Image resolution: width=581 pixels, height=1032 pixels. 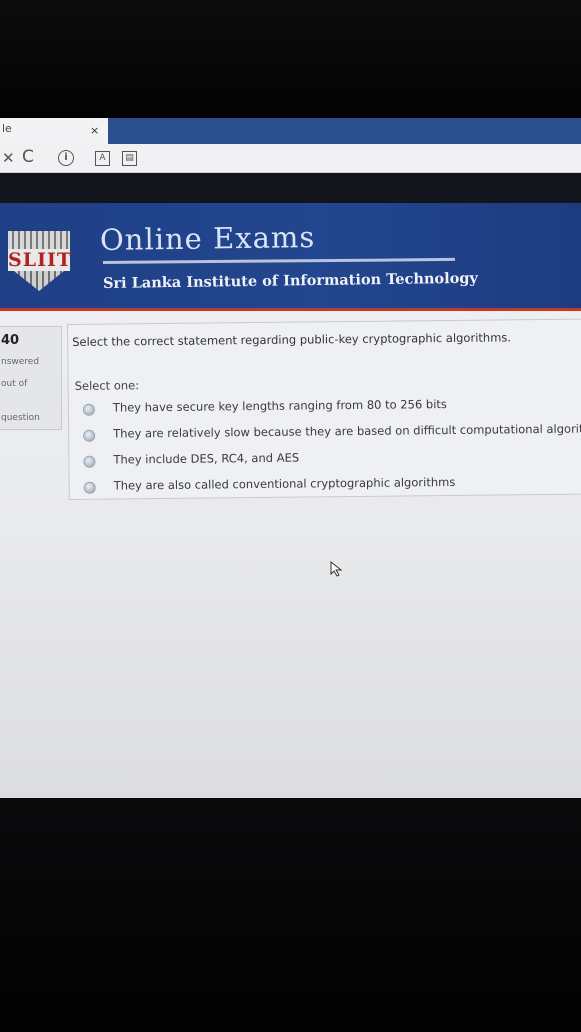 I want to click on info-icon: i, so click(x=66, y=158).